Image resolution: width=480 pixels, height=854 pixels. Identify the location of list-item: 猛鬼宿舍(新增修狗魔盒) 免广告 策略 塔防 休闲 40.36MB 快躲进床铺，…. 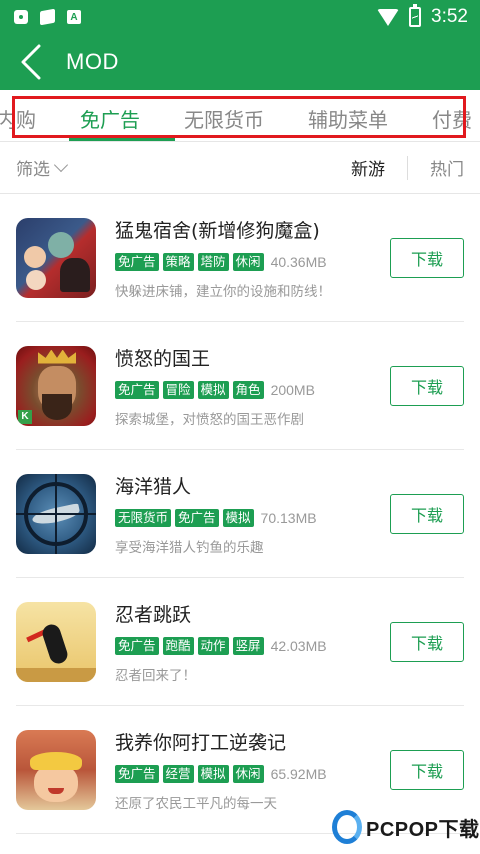
(240, 258).